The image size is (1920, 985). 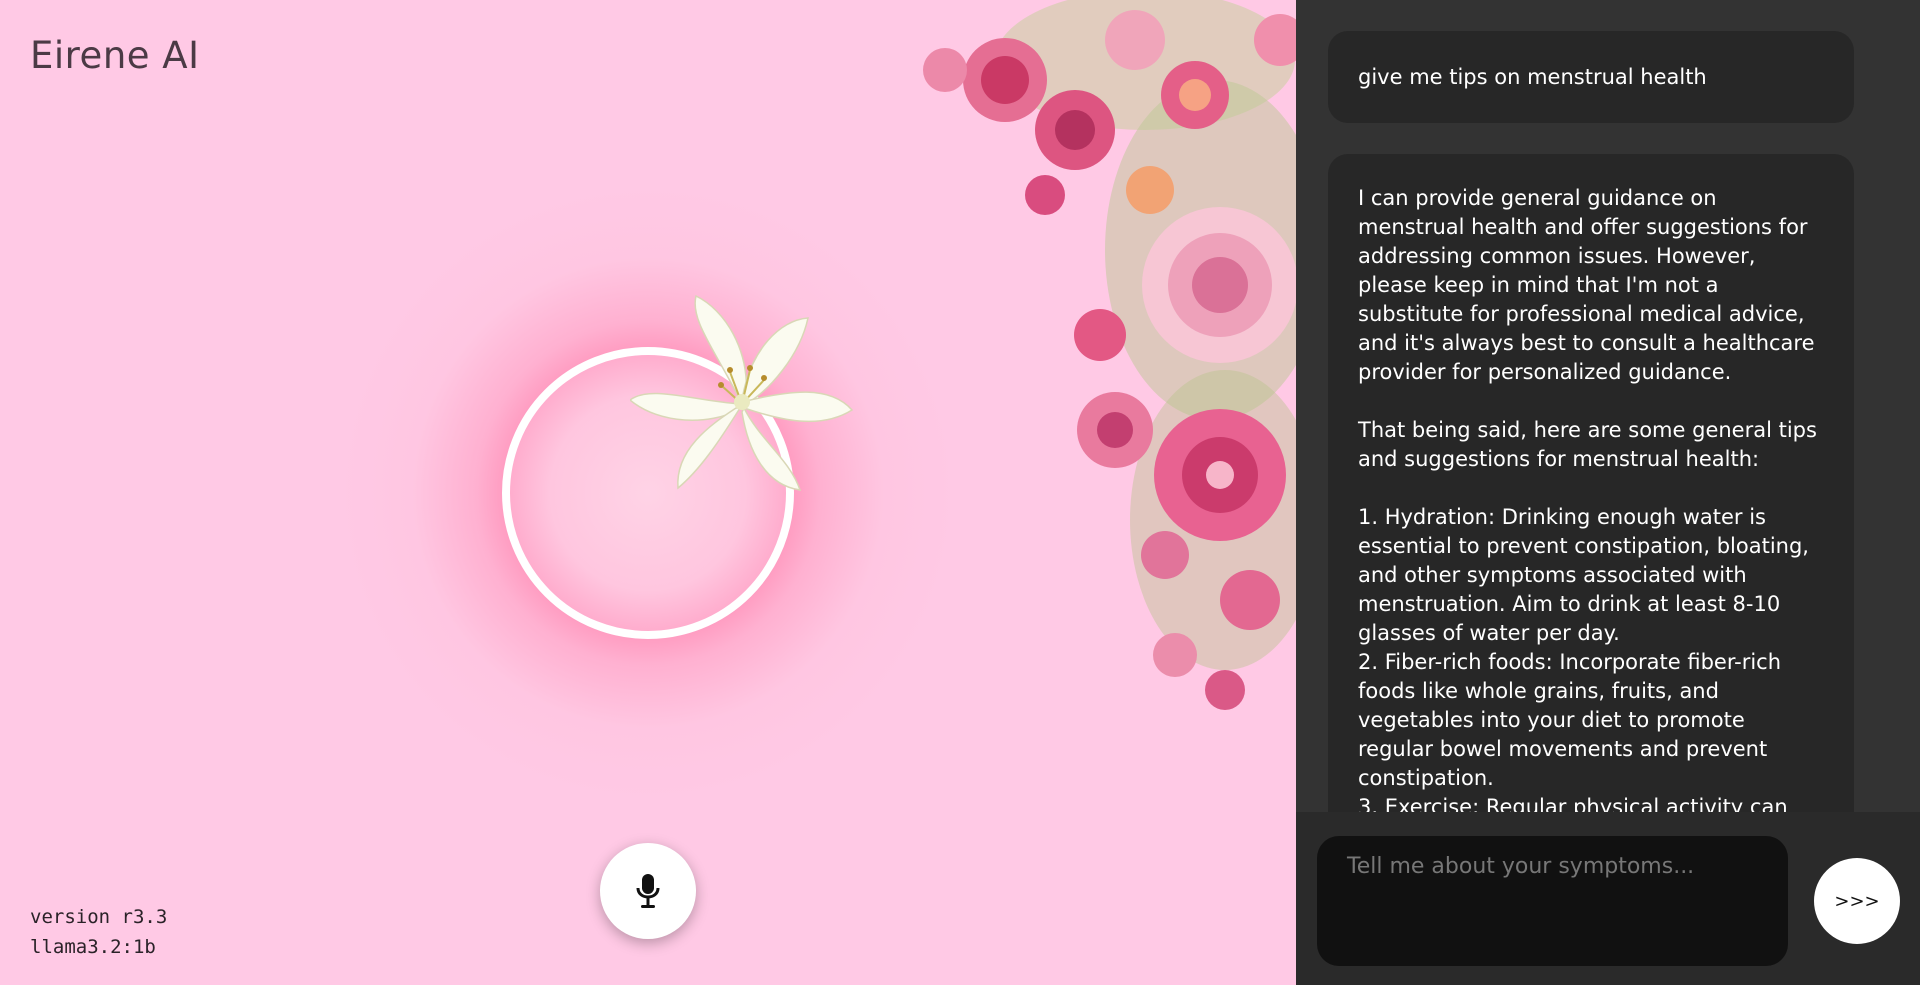 I want to click on microphone-icon, so click(x=648, y=891).